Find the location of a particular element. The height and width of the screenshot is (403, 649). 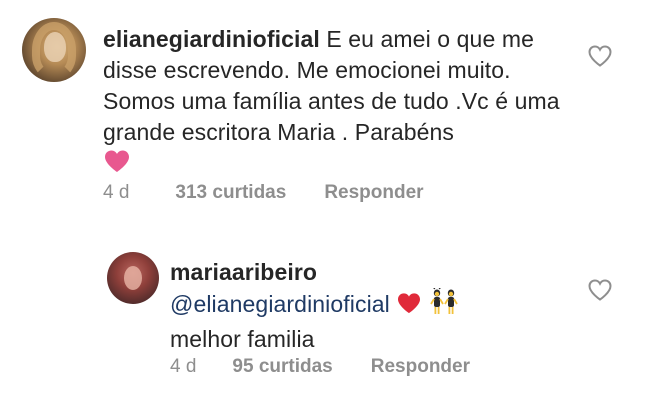

mention-link: @elianegiardinioficial is located at coordinates (280, 304).